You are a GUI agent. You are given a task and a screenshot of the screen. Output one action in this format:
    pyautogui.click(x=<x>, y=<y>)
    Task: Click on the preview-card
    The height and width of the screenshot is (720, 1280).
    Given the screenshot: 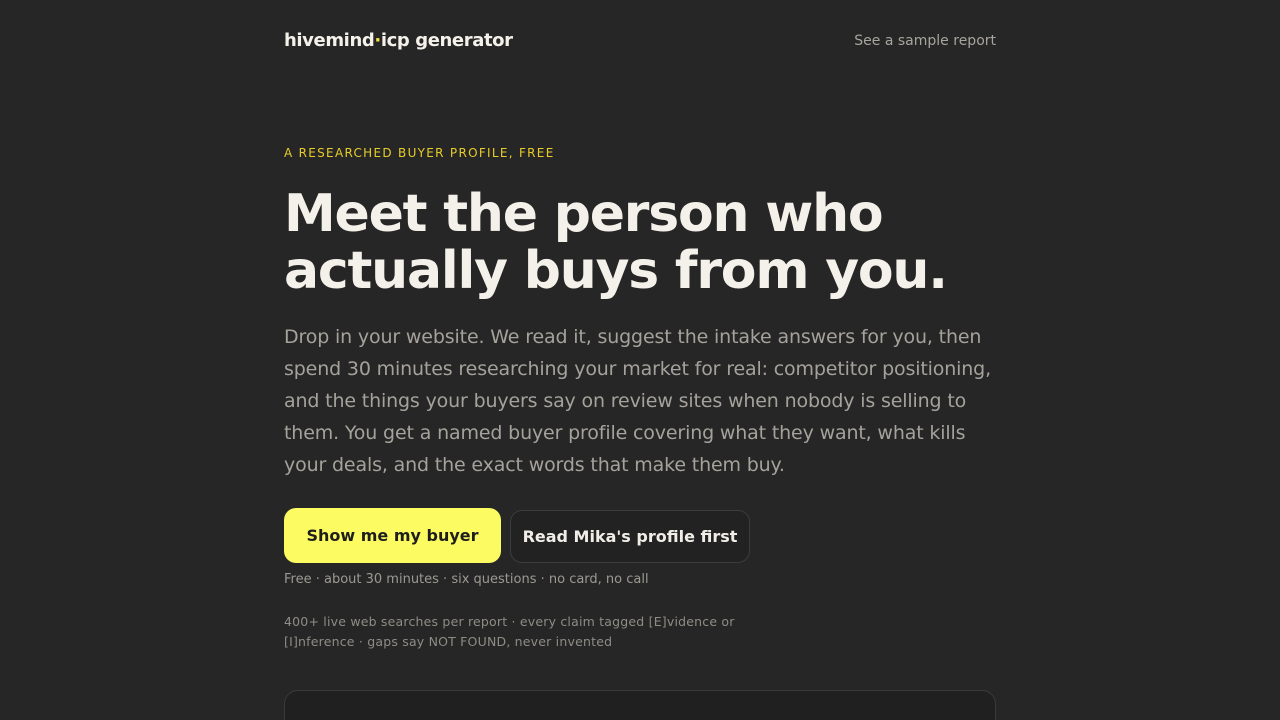 What is the action you would take?
    pyautogui.click(x=640, y=705)
    